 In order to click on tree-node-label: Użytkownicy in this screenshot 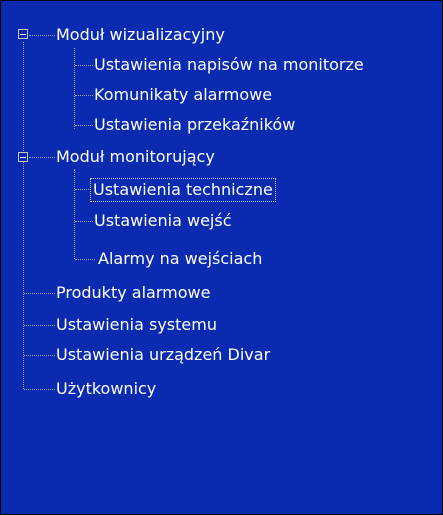, I will do `click(106, 388)`.